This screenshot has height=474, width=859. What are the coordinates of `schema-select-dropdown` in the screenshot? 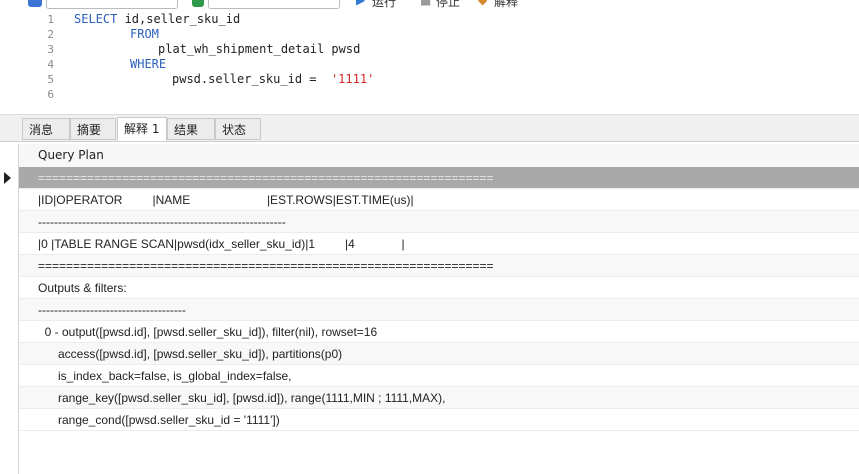 It's located at (274, 4).